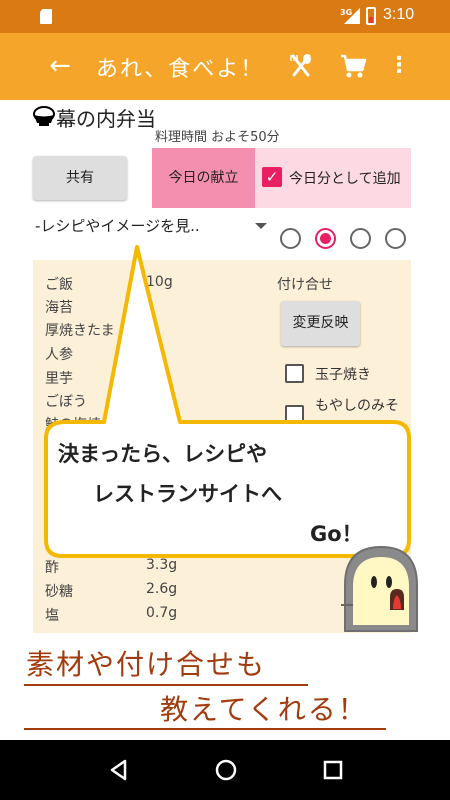 Image resolution: width=450 pixels, height=800 pixels. Describe the element at coordinates (59, 285) in the screenshot. I see `ingredient-name: ご飯` at that location.